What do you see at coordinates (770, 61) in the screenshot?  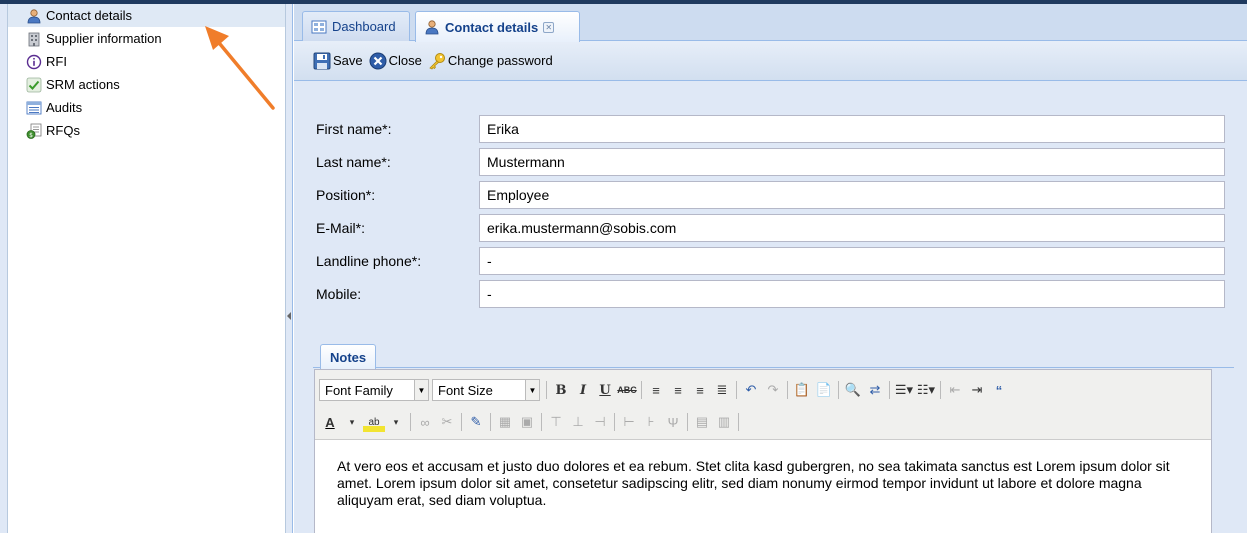 I see `action-toolbar: Save Close Change password` at bounding box center [770, 61].